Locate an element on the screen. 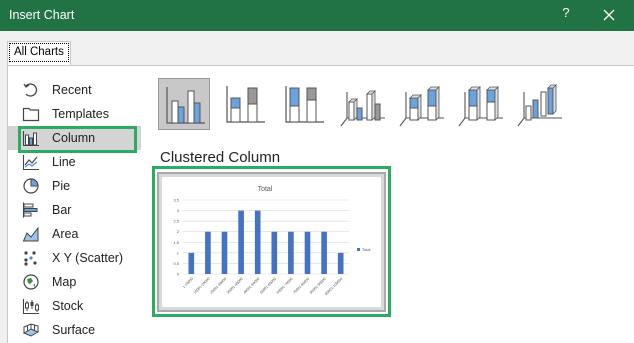 The image size is (634, 343). sidebar-item-bar: Bar is located at coordinates (74, 210).